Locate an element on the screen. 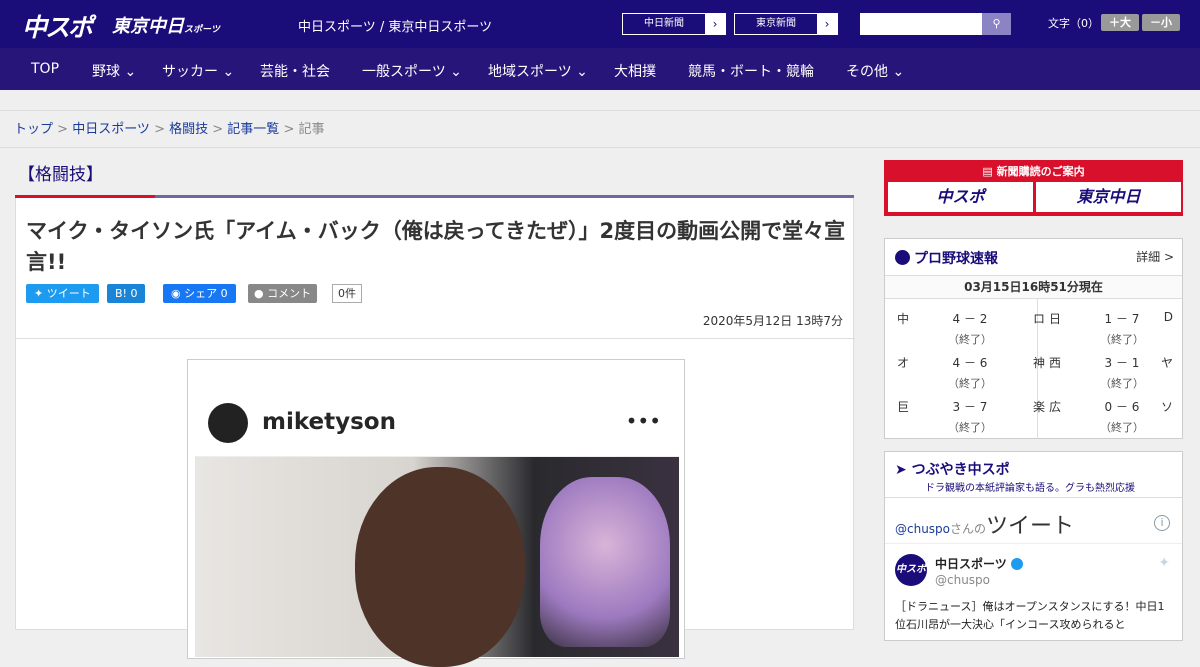  speech-bubble-icon: ● is located at coordinates (261, 293).